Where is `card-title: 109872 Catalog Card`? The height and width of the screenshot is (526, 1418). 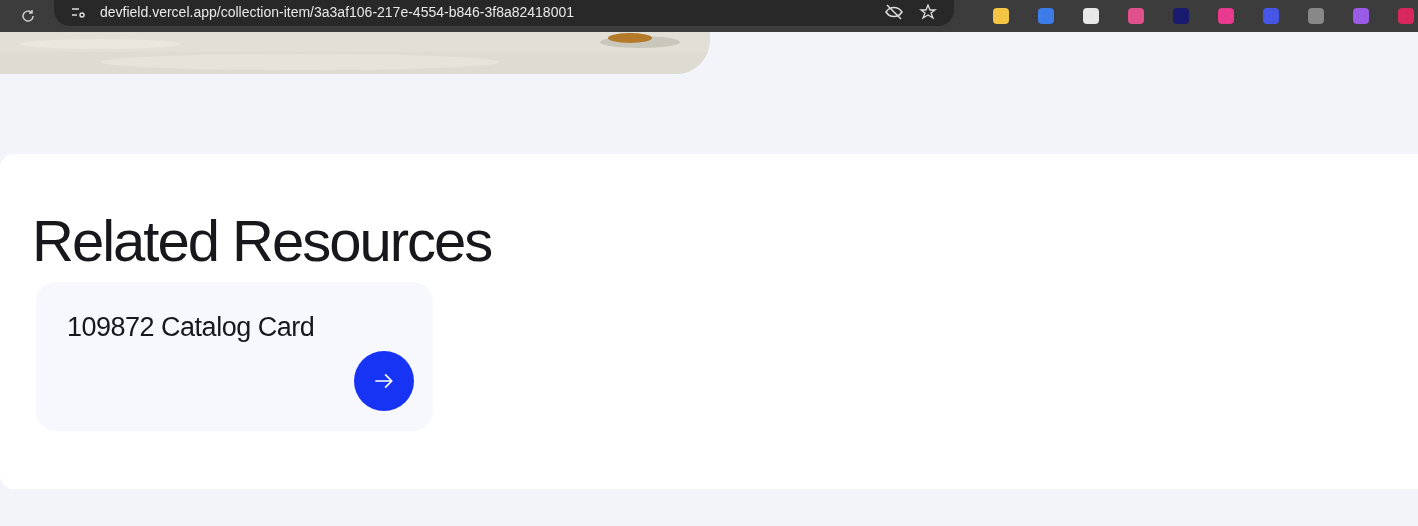 card-title: 109872 Catalog Card is located at coordinates (191, 327).